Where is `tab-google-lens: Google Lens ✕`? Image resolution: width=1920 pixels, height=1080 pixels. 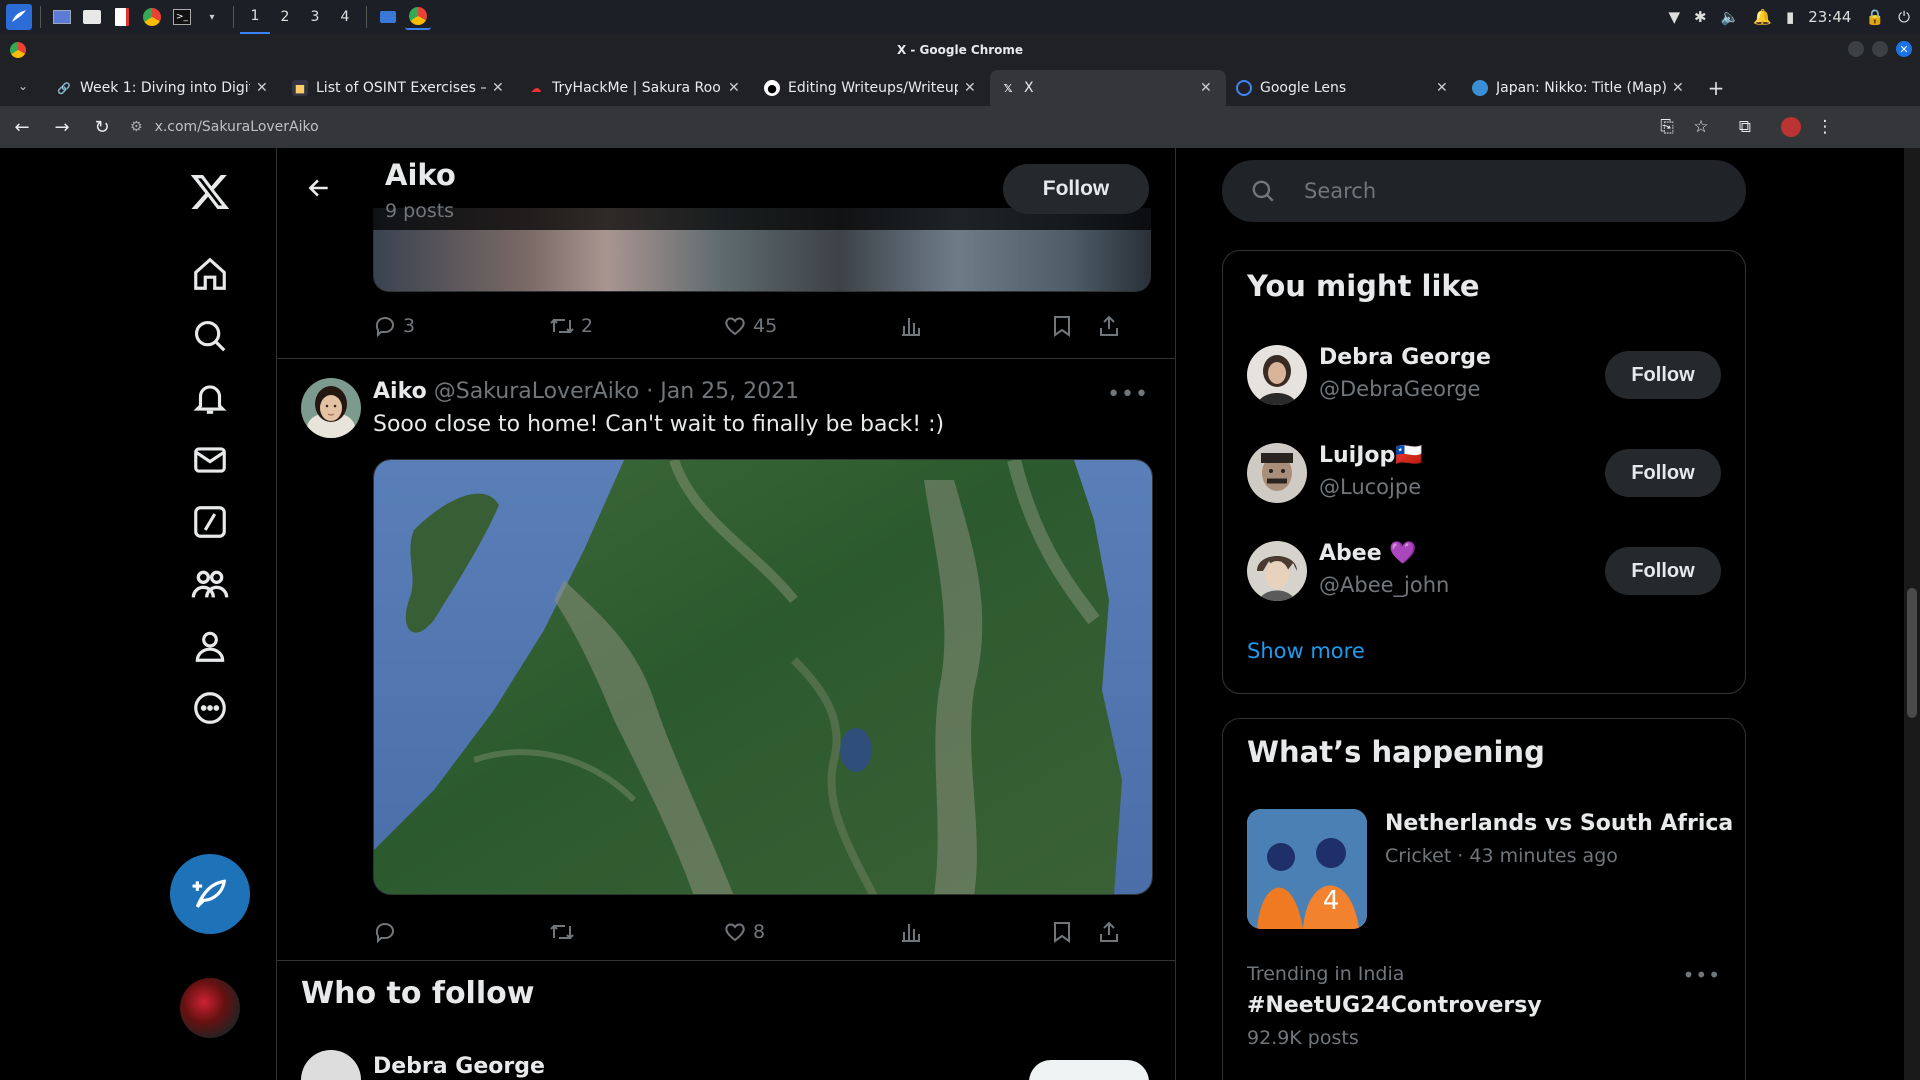 tab-google-lens: Google Lens ✕ is located at coordinates (1344, 88).